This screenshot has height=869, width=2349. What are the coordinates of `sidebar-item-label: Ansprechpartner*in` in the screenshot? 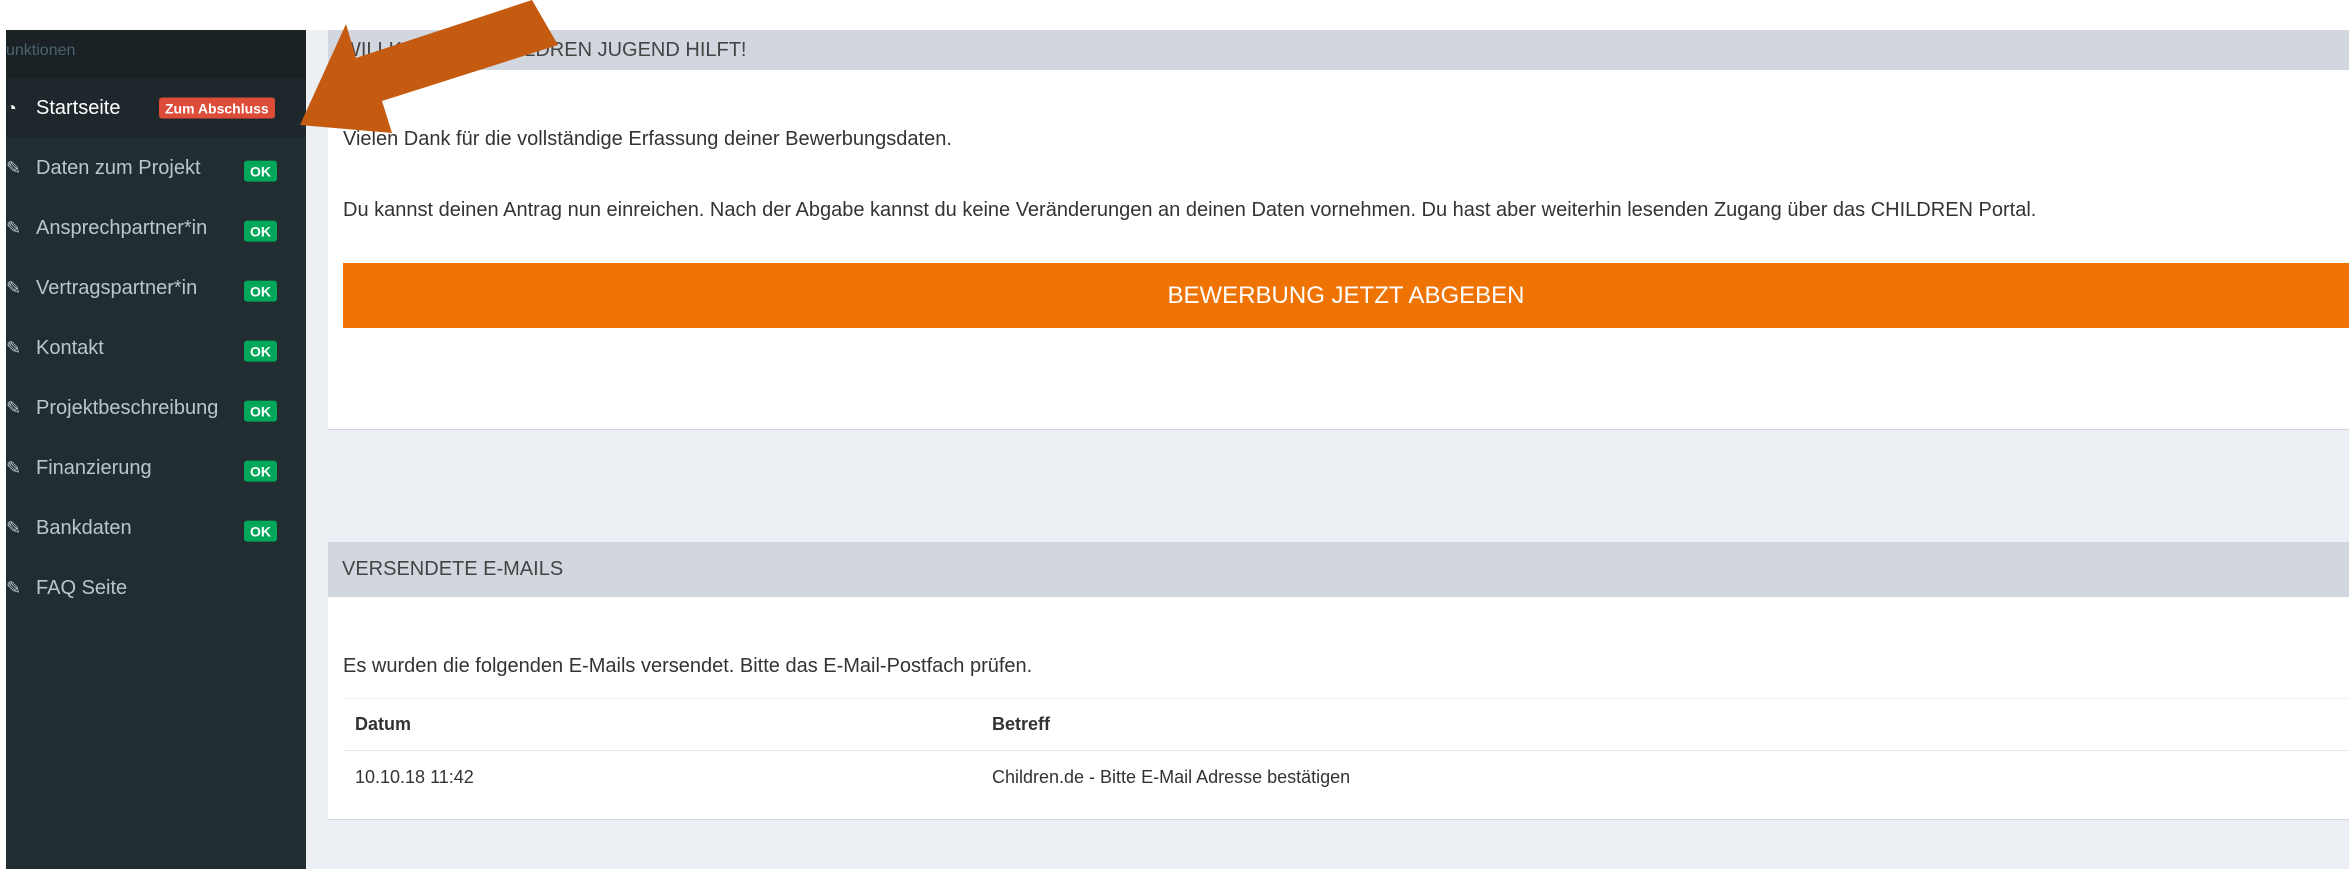 It's located at (122, 227).